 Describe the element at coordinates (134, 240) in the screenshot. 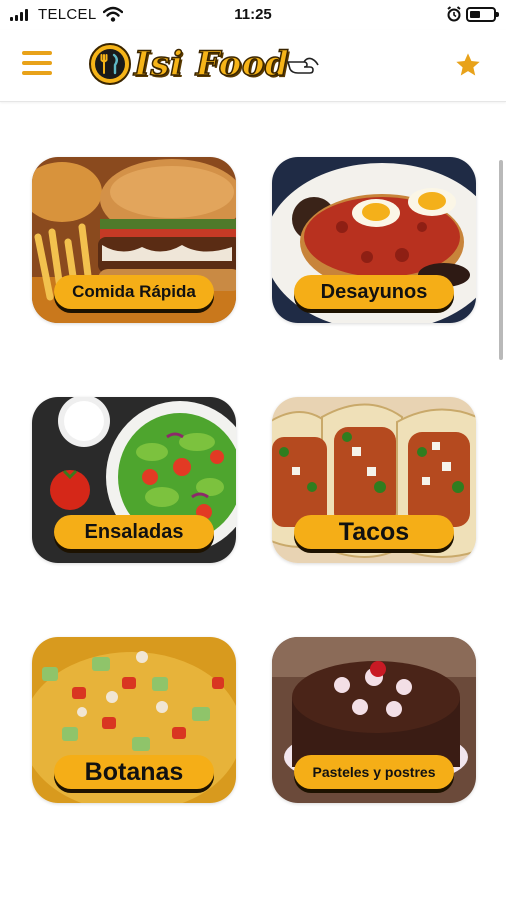

I see `category-card-comida-rapida: Comida Rápida` at that location.